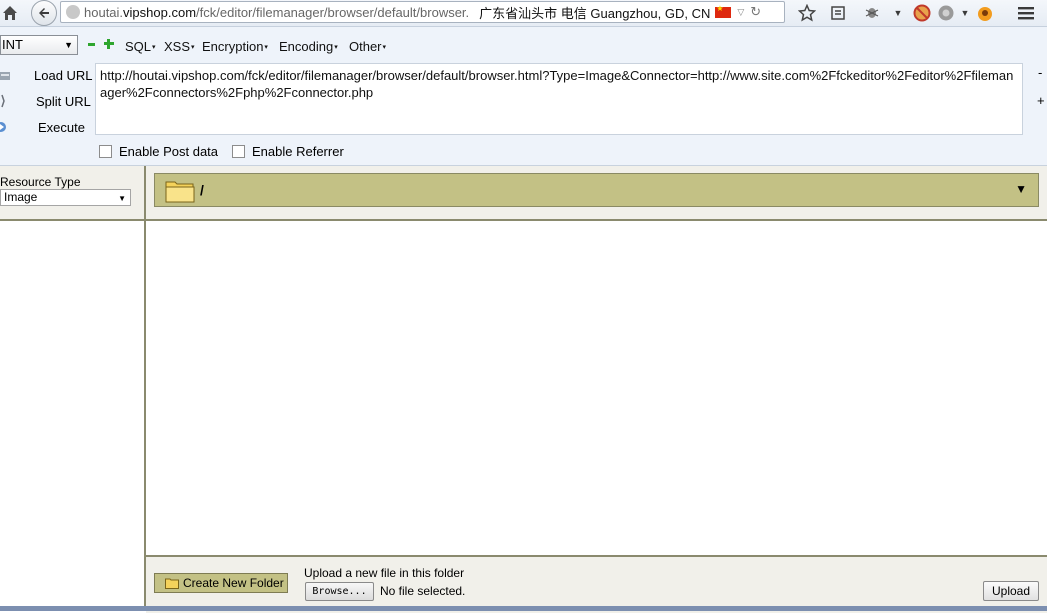 This screenshot has height=613, width=1047. I want to click on decrement-icon, so click(91, 44).